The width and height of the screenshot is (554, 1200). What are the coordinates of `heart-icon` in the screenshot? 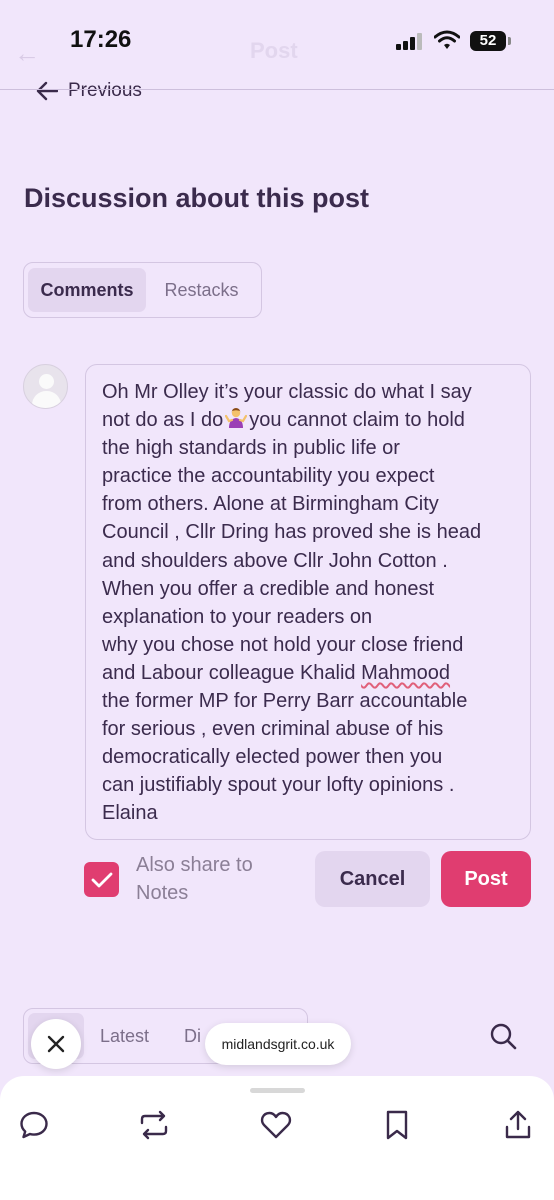 It's located at (276, 1125).